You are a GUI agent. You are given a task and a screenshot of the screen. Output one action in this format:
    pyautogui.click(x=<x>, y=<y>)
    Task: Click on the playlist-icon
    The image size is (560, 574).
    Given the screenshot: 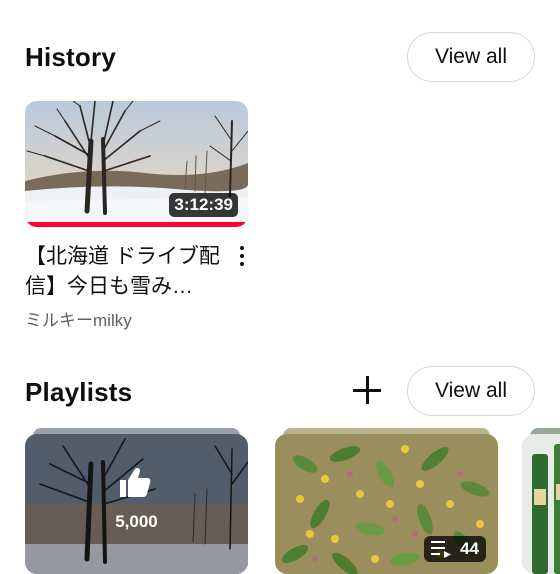 What is the action you would take?
    pyautogui.click(x=441, y=549)
    